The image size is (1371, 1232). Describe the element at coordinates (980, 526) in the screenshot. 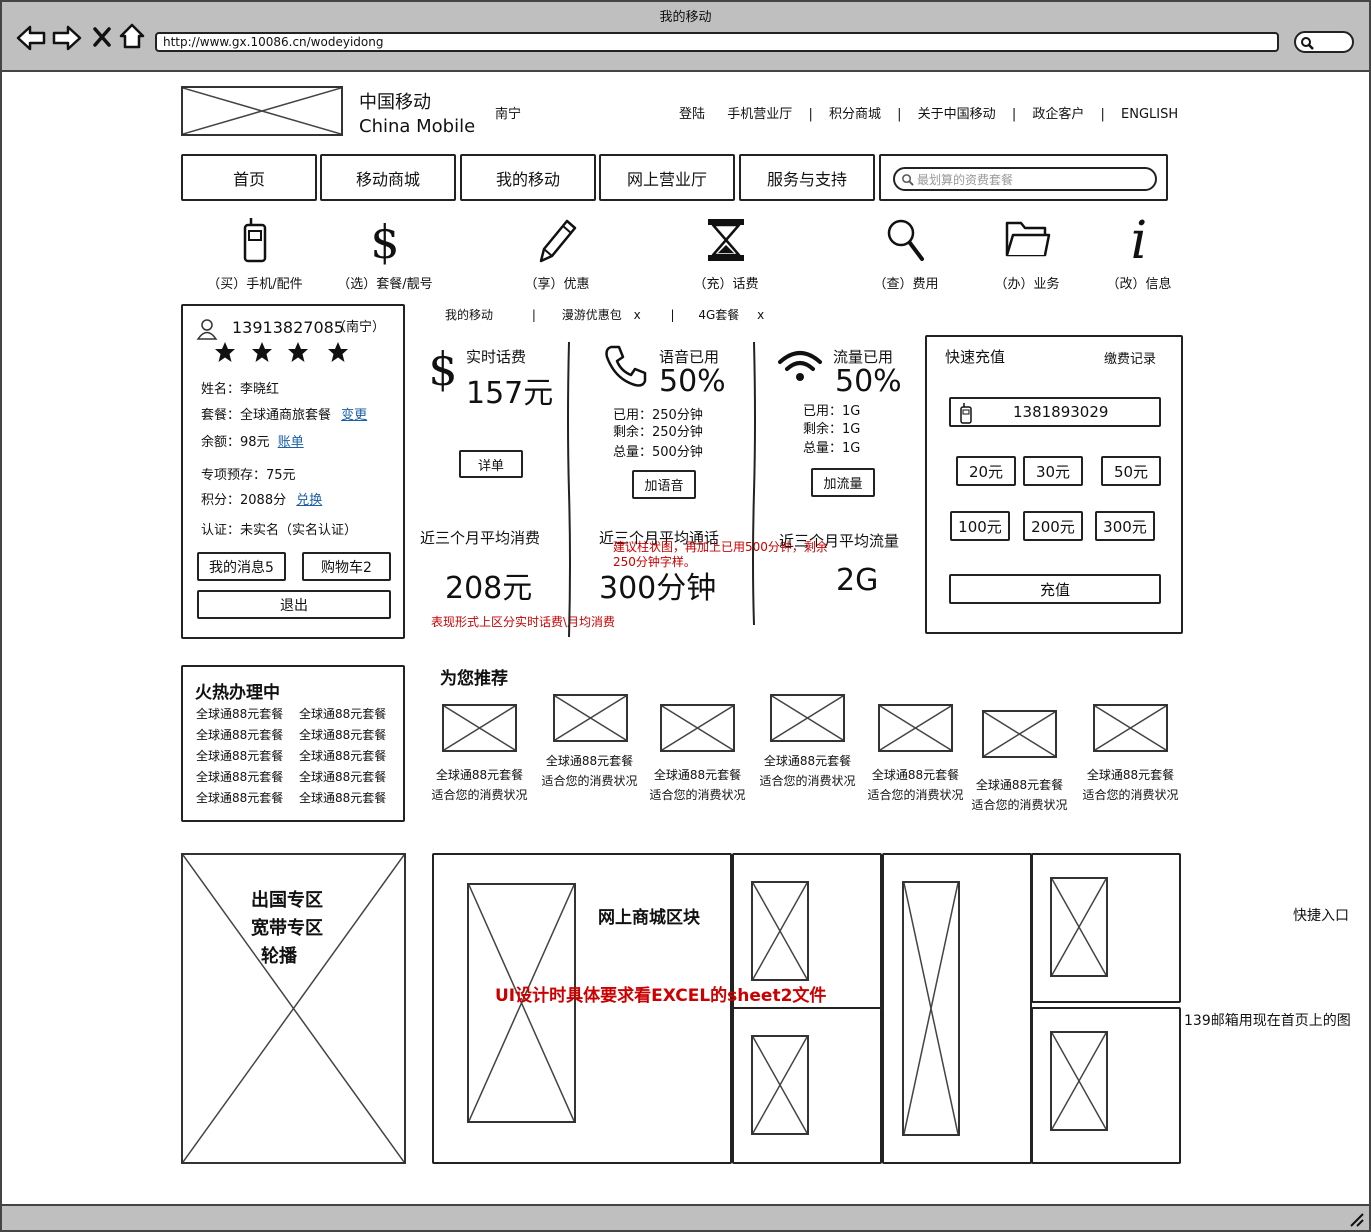

I see `amount-option: 100元` at that location.